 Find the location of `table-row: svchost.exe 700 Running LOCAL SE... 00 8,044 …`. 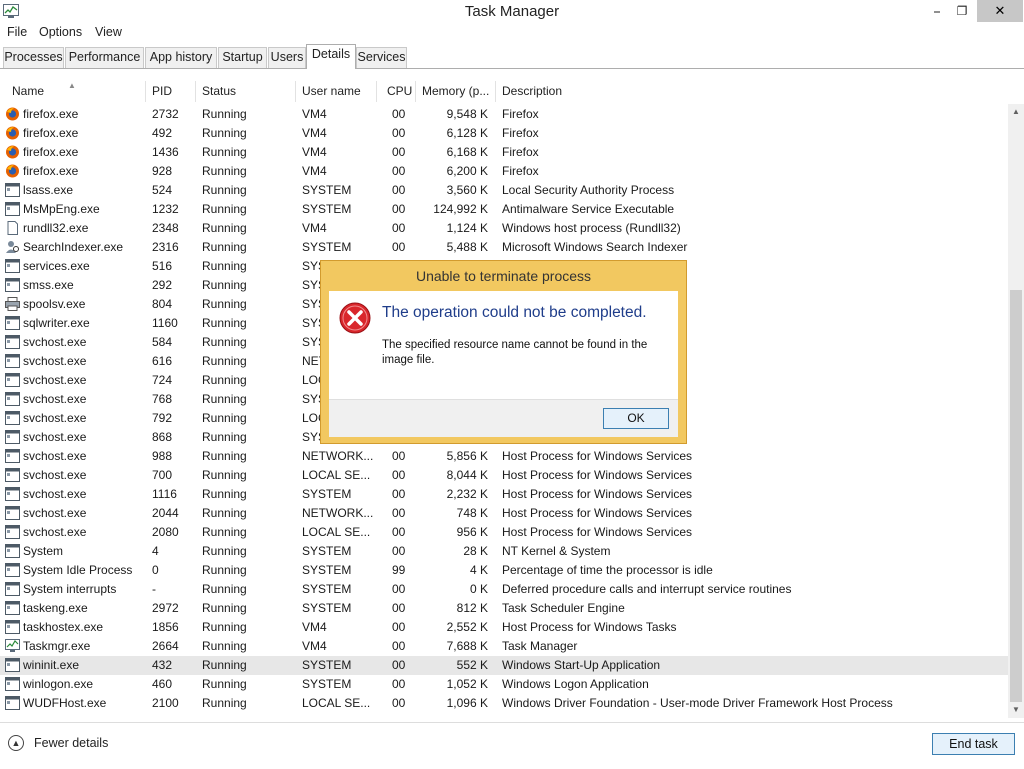

table-row: svchost.exe 700 Running LOCAL SE... 00 8,044 … is located at coordinates (504, 475).